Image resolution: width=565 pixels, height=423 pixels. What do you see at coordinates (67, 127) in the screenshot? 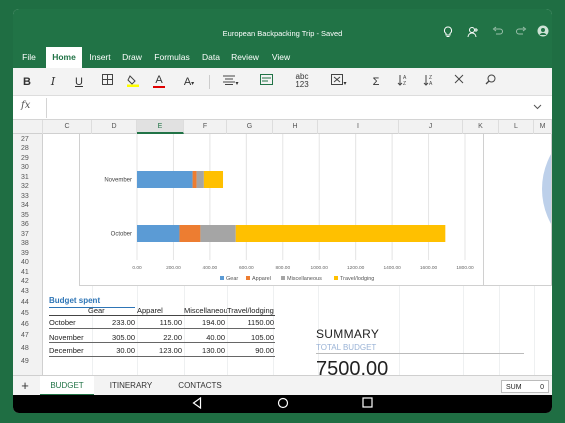
I see `column-header-c: C` at bounding box center [67, 127].